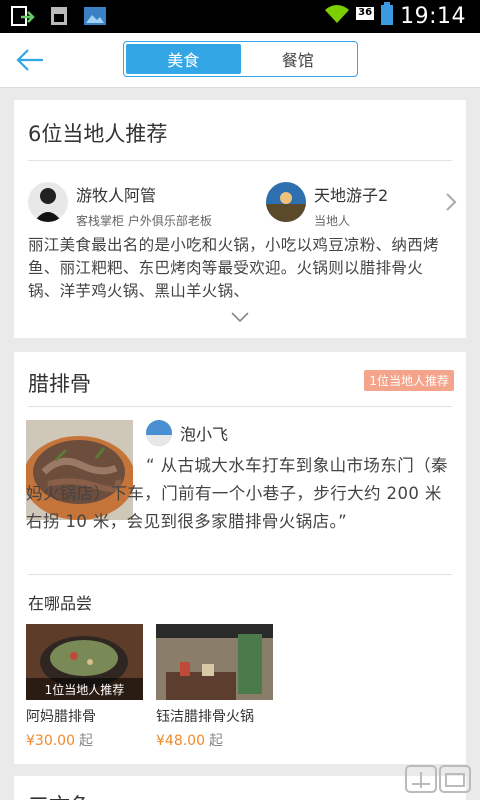 Image resolution: width=480 pixels, height=800 pixels. Describe the element at coordinates (120, 205) in the screenshot. I see `recommender-1: 游牧人阿管 客栈掌柜 户外俱乐部老板` at that location.